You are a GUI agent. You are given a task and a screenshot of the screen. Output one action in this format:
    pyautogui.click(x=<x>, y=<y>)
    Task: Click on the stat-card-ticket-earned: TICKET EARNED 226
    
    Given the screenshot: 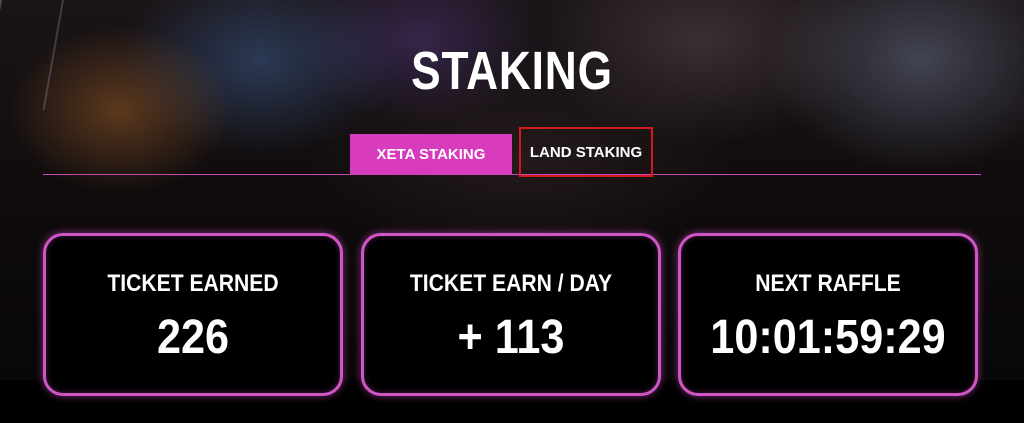 What is the action you would take?
    pyautogui.click(x=193, y=314)
    